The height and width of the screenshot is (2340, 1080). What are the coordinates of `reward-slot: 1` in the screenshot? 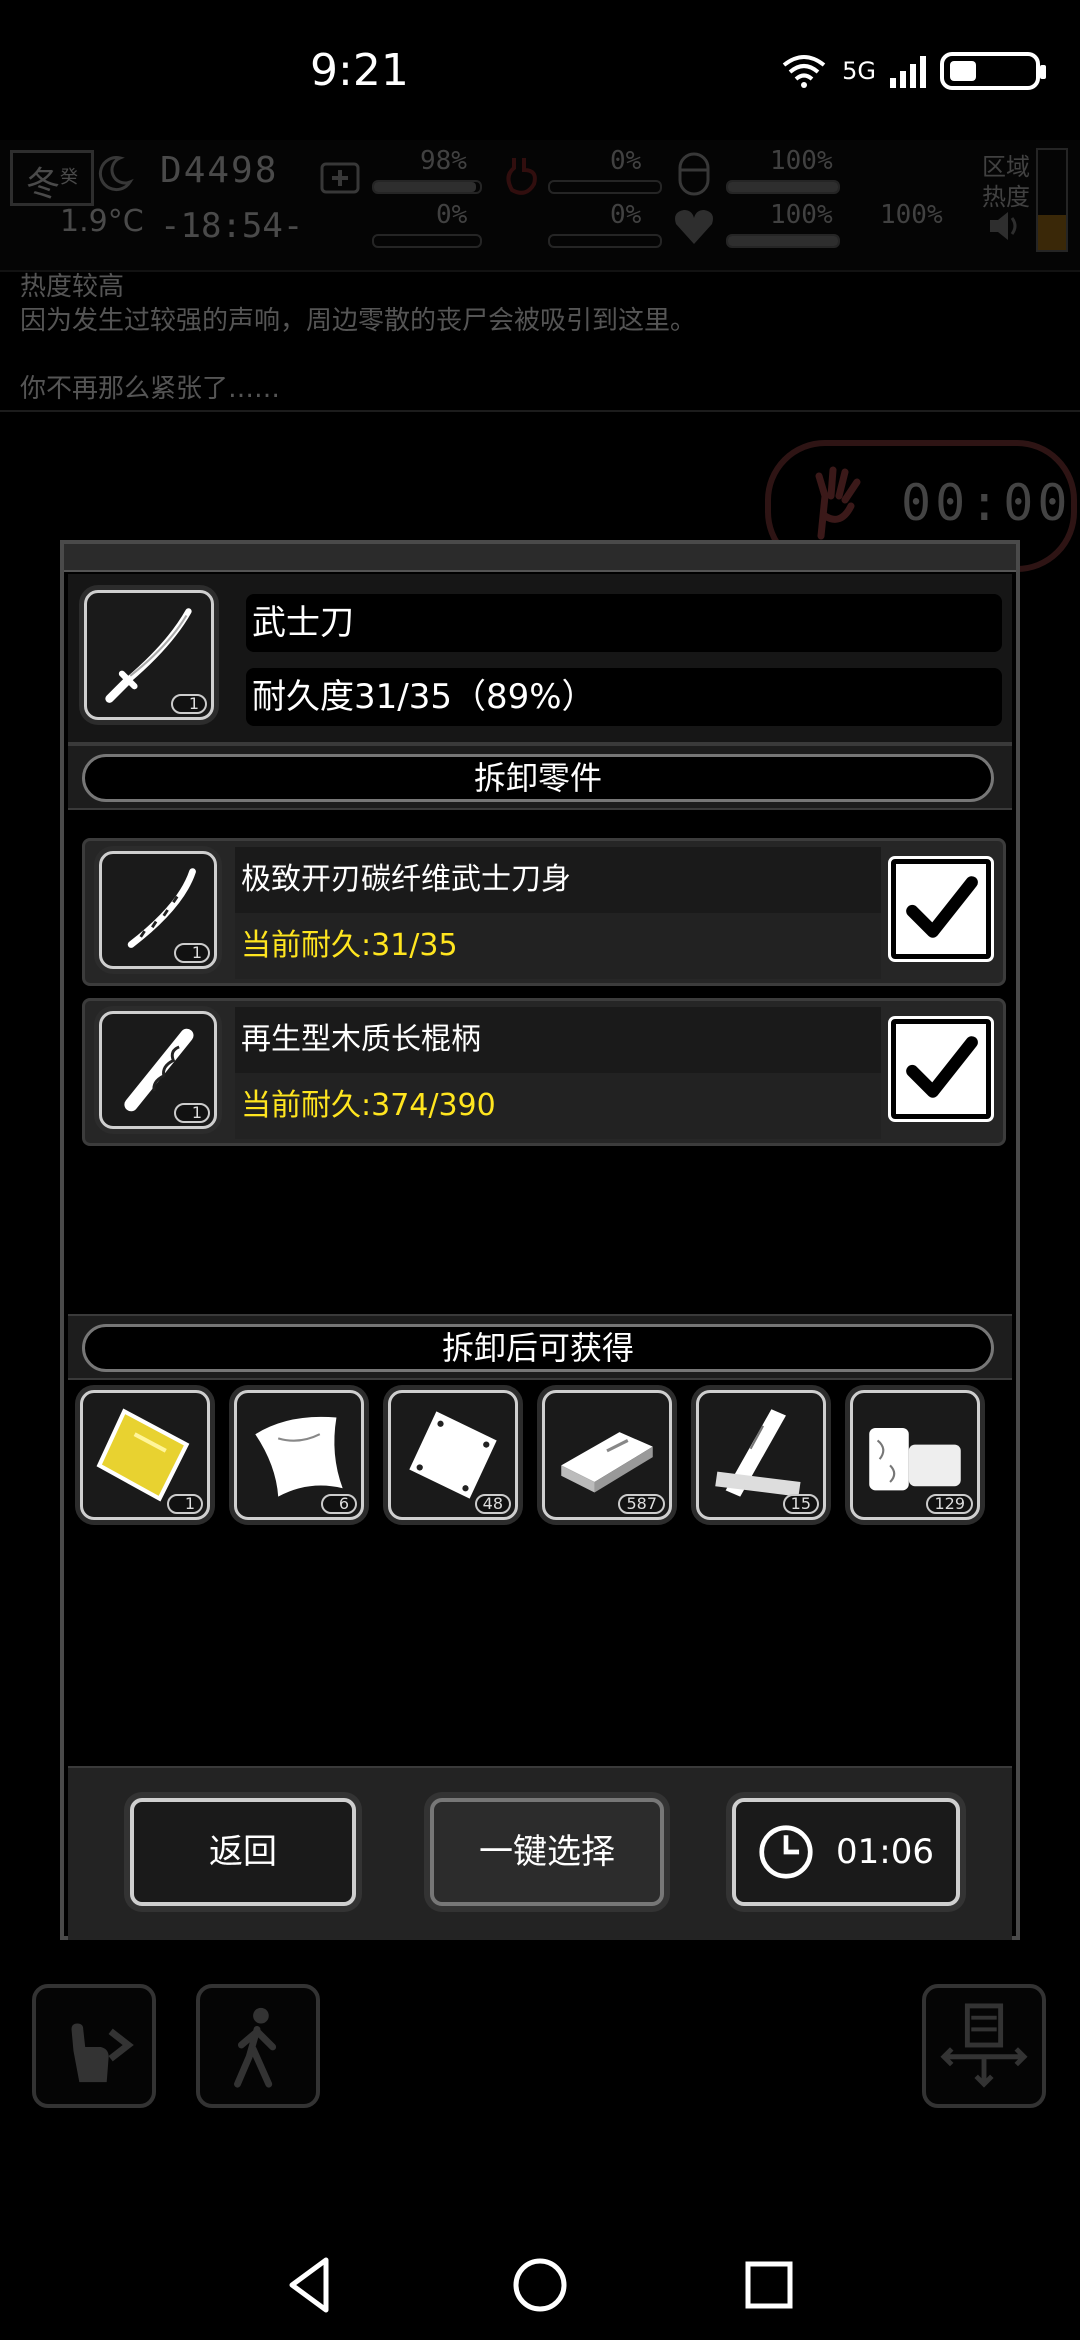 It's located at (145, 1455).